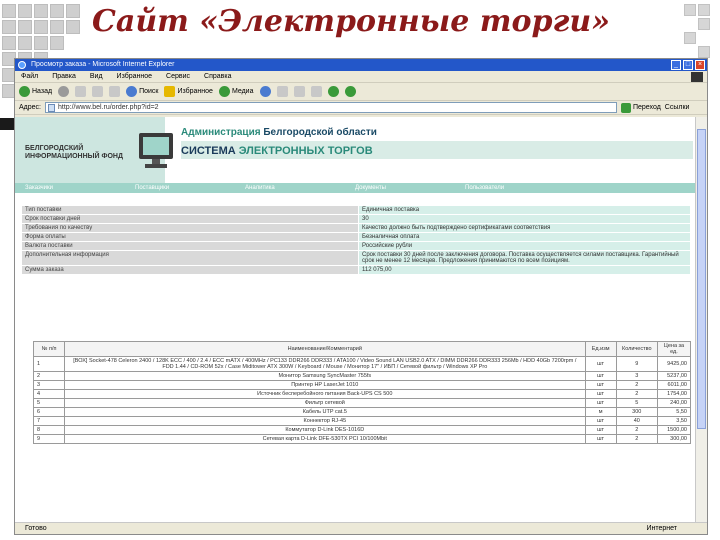 This screenshot has height=540, width=720. Describe the element at coordinates (134, 76) in the screenshot. I see `menu-favorites: Избранное` at that location.